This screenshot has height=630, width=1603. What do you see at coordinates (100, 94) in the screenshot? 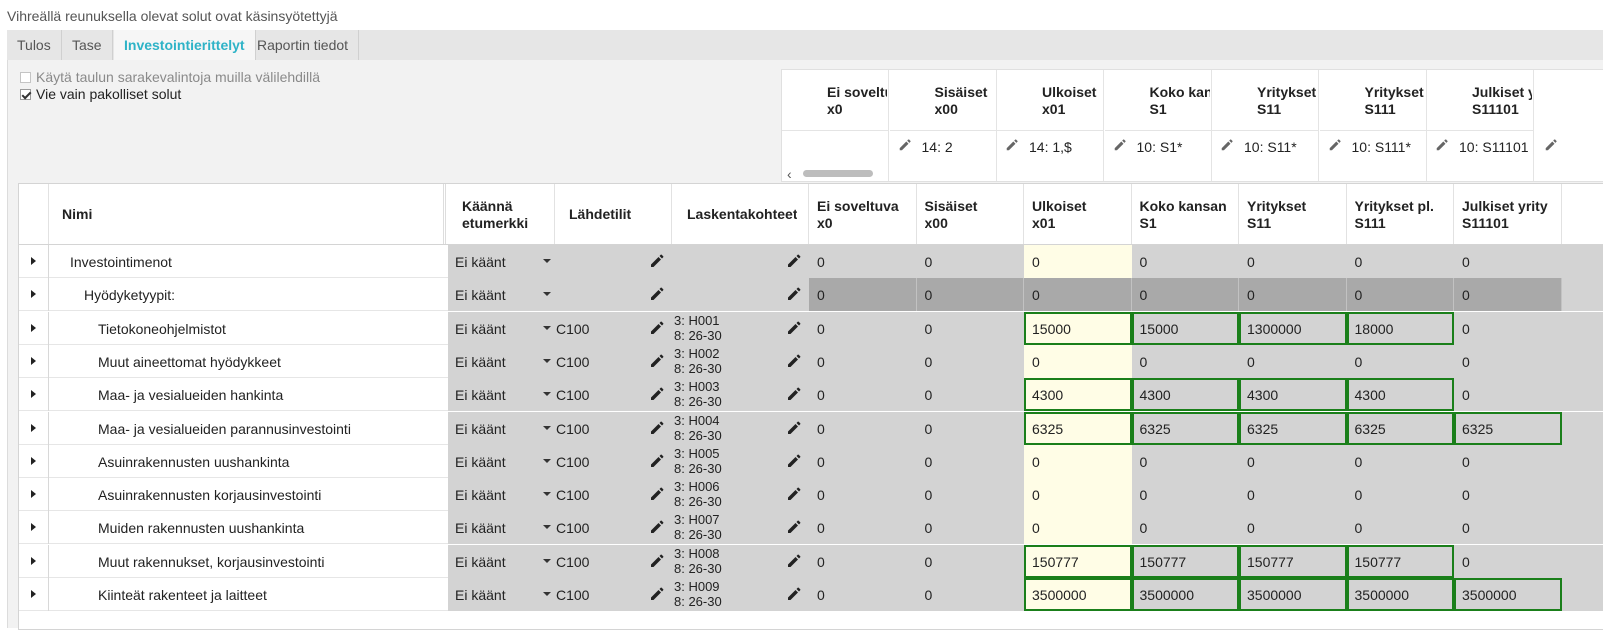
I see `option-only-required-cells: Vie vain pakolliset solut` at bounding box center [100, 94].